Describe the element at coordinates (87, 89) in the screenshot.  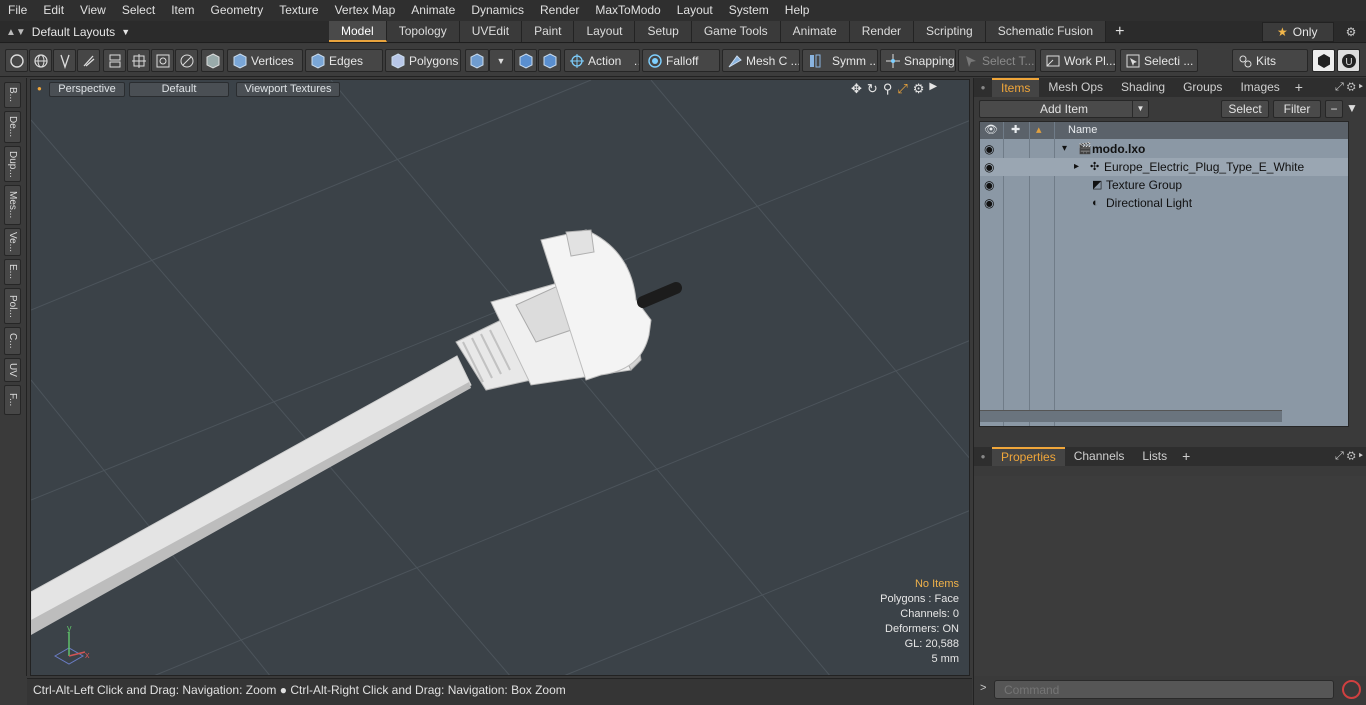
I see `perspective-button: Perspective` at that location.